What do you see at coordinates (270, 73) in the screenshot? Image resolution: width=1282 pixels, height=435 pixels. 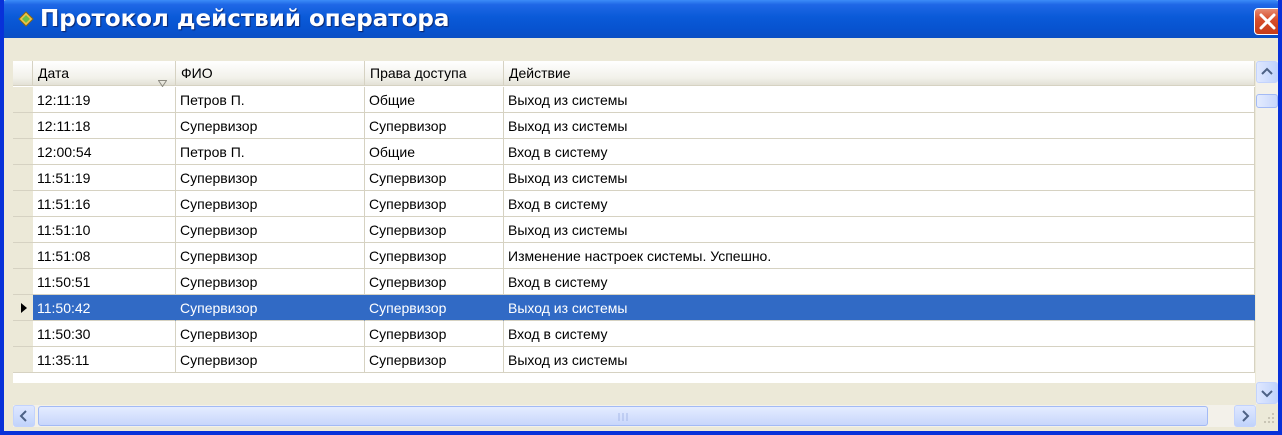 I see `column-header-name: ФИО` at bounding box center [270, 73].